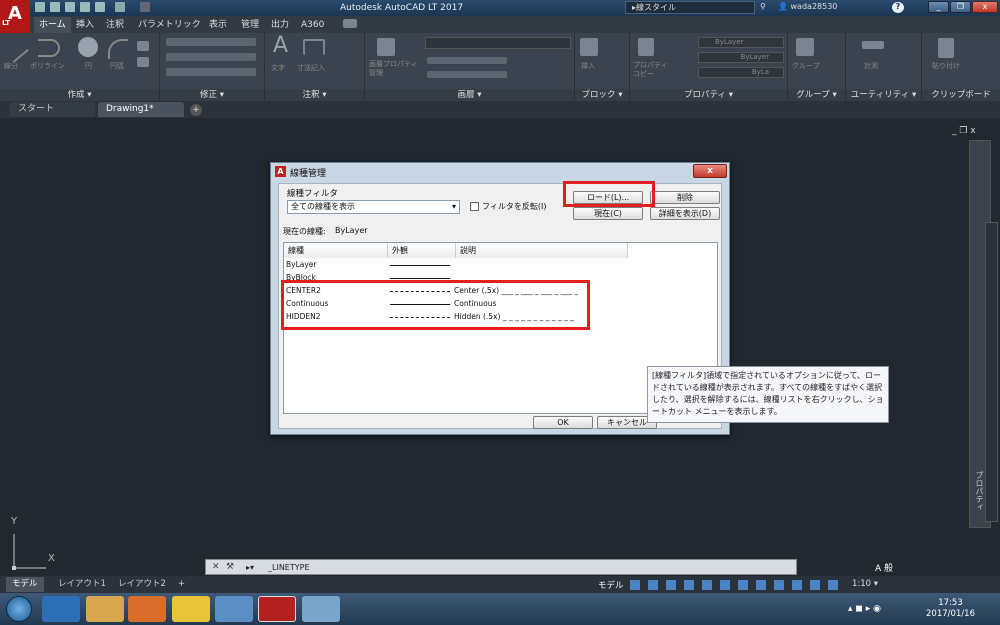 This screenshot has width=1000, height=625. I want to click on new-icon, so click(40, 7).